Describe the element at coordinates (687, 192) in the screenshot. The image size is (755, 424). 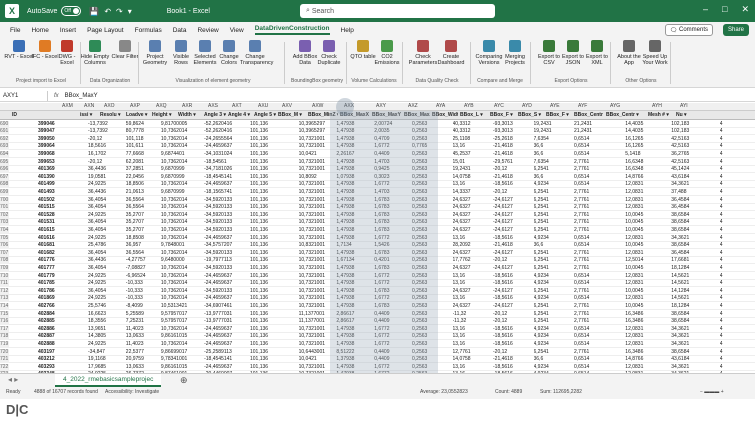
I see `table-cell: 37,488` at that location.